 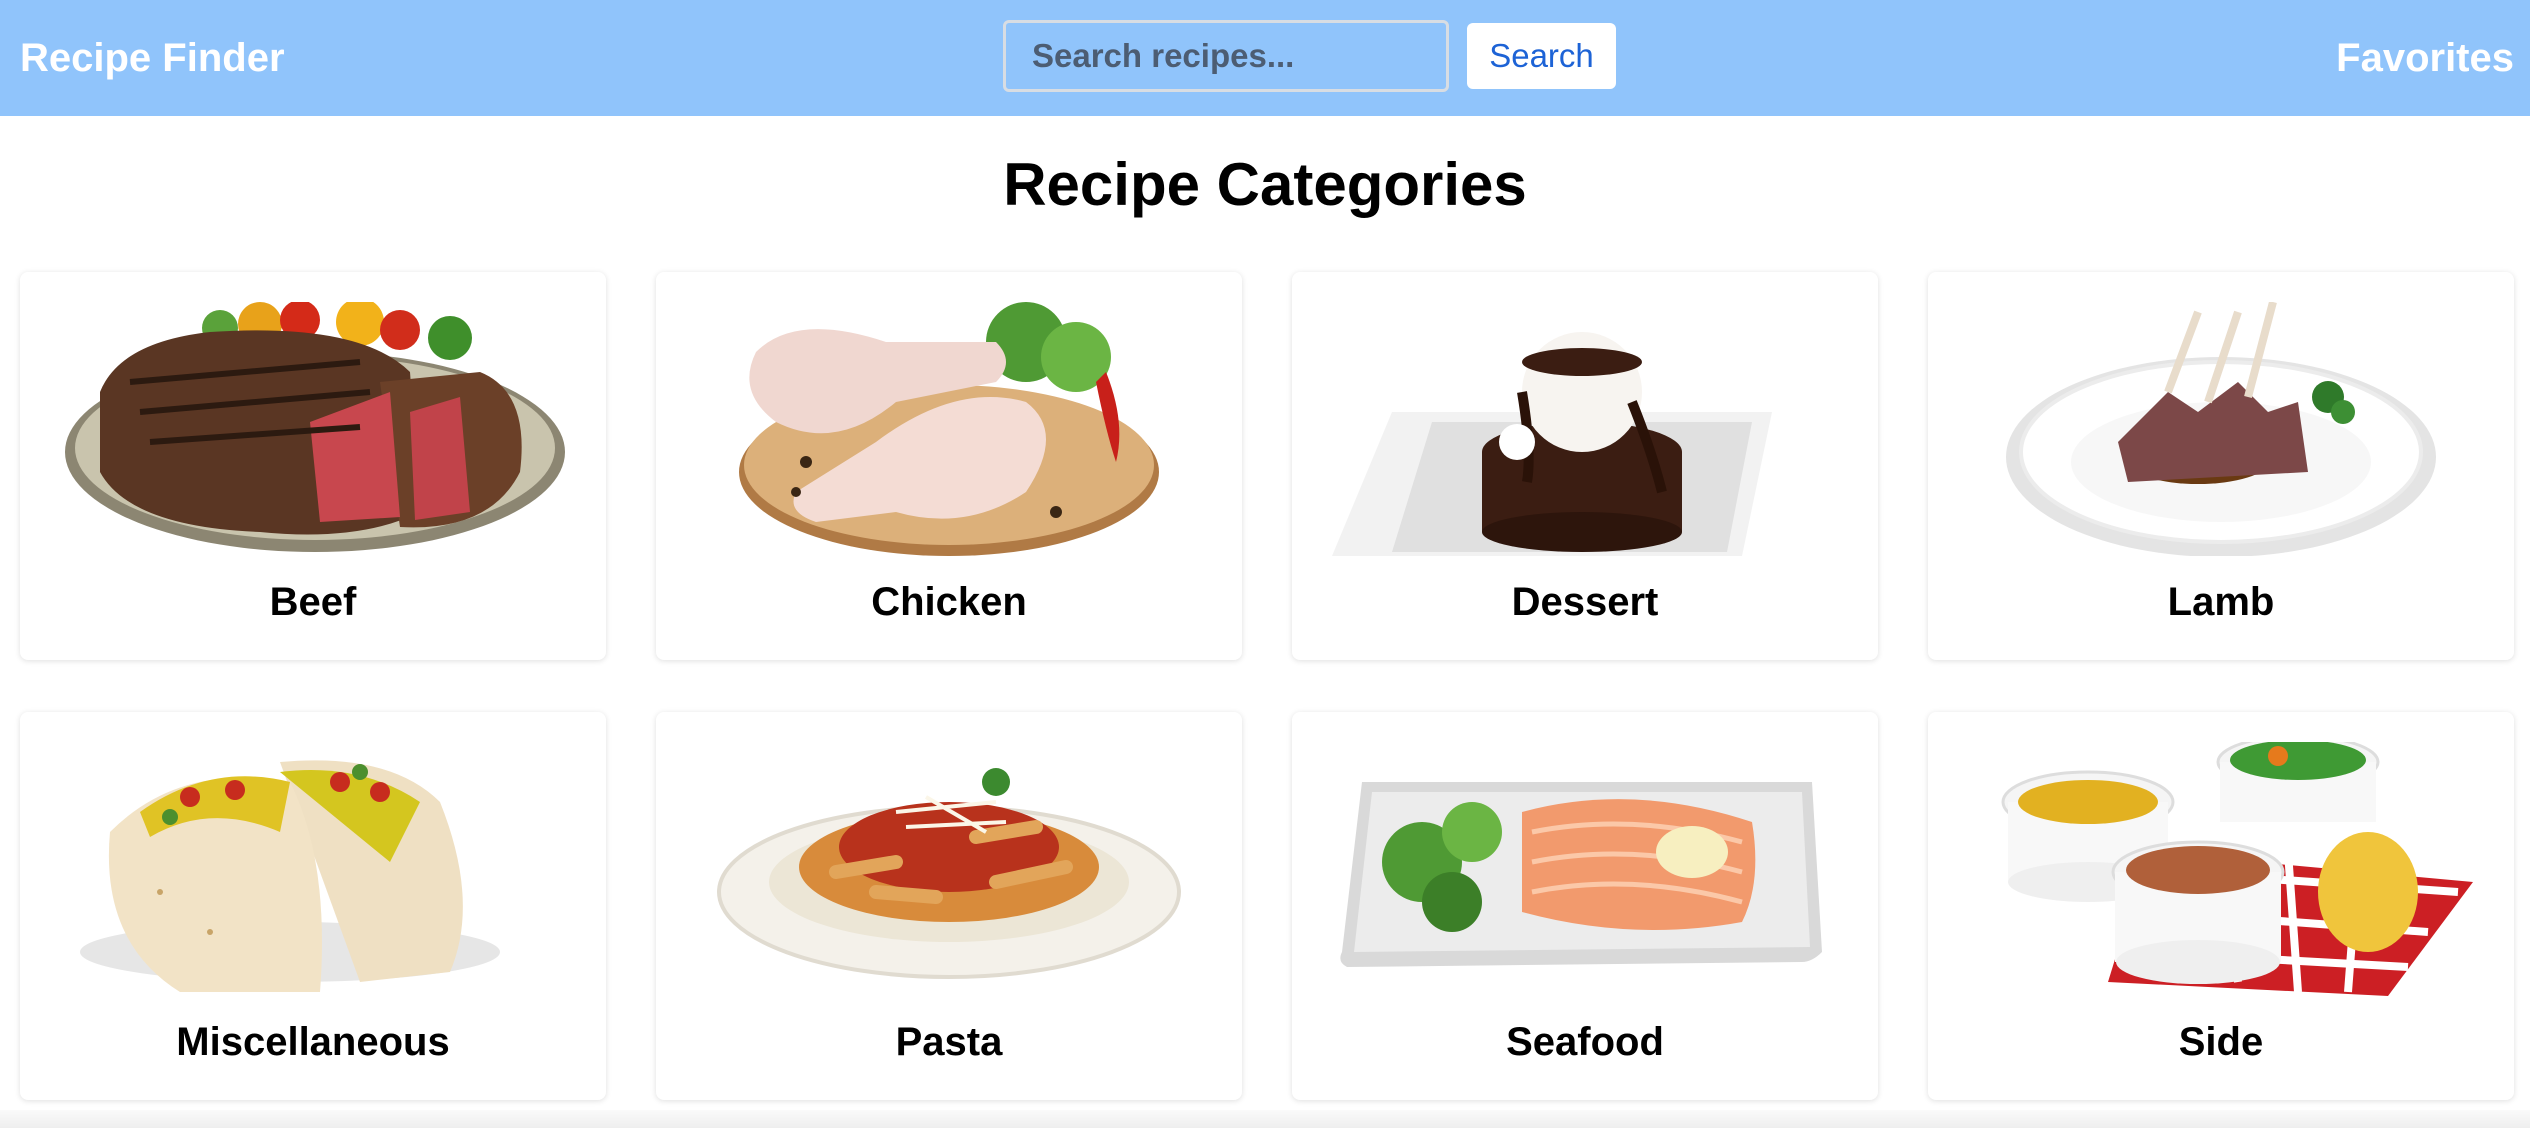 What do you see at coordinates (1541, 56) in the screenshot?
I see `search-button: Search` at bounding box center [1541, 56].